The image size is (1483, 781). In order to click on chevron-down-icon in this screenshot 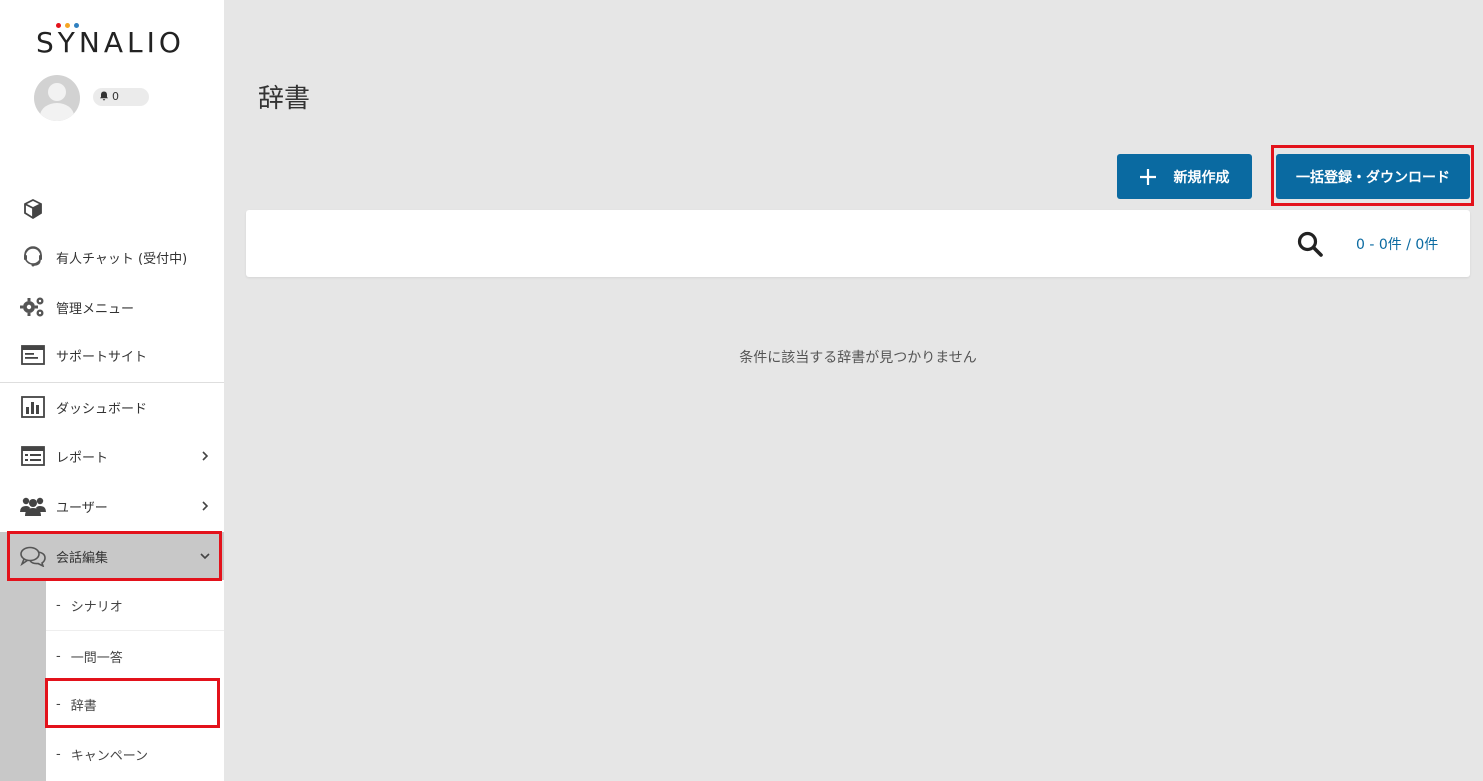, I will do `click(205, 556)`.